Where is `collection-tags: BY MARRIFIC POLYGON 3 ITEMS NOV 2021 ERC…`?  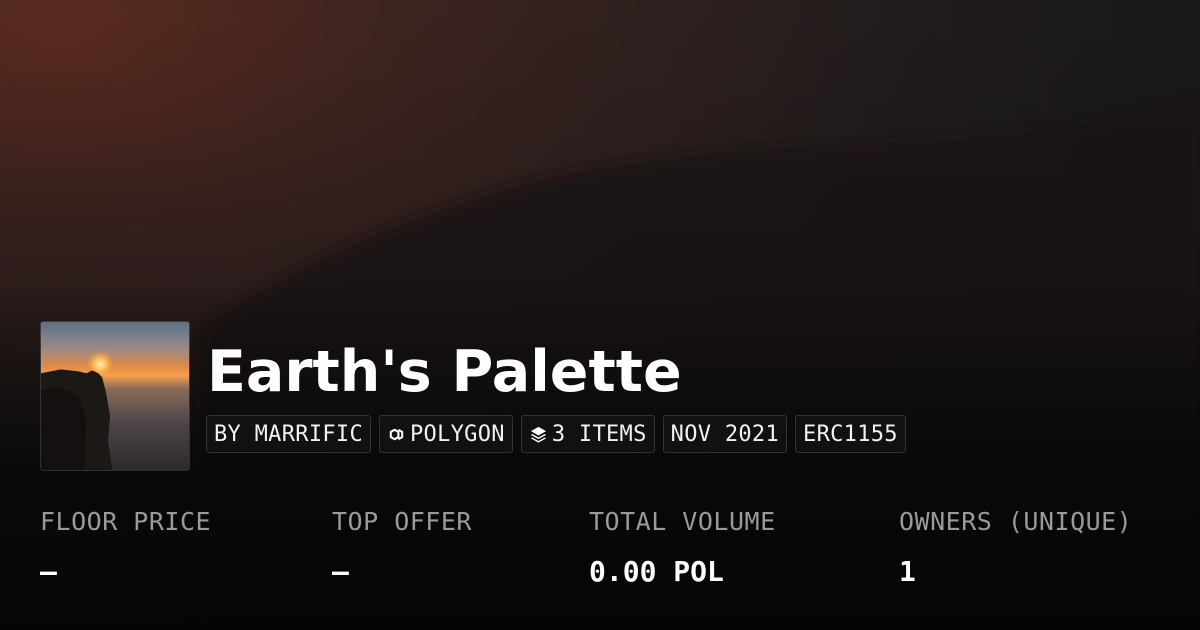
collection-tags: BY MARRIFIC POLYGON 3 ITEMS NOV 2021 ERC… is located at coordinates (556, 434).